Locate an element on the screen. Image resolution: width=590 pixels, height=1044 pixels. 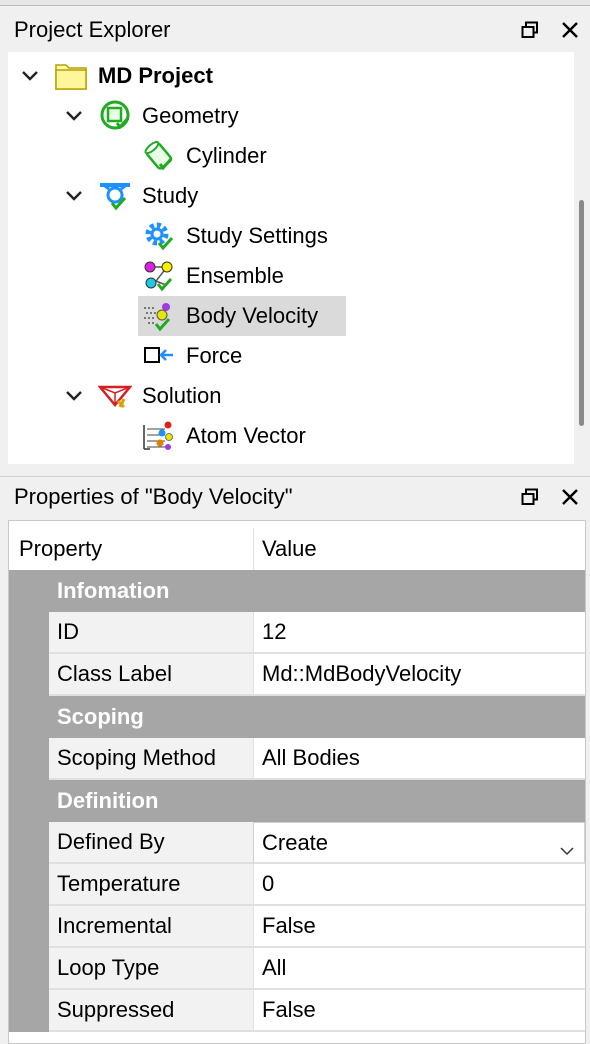
defined-by-dropdown: Create is located at coordinates (419, 843).